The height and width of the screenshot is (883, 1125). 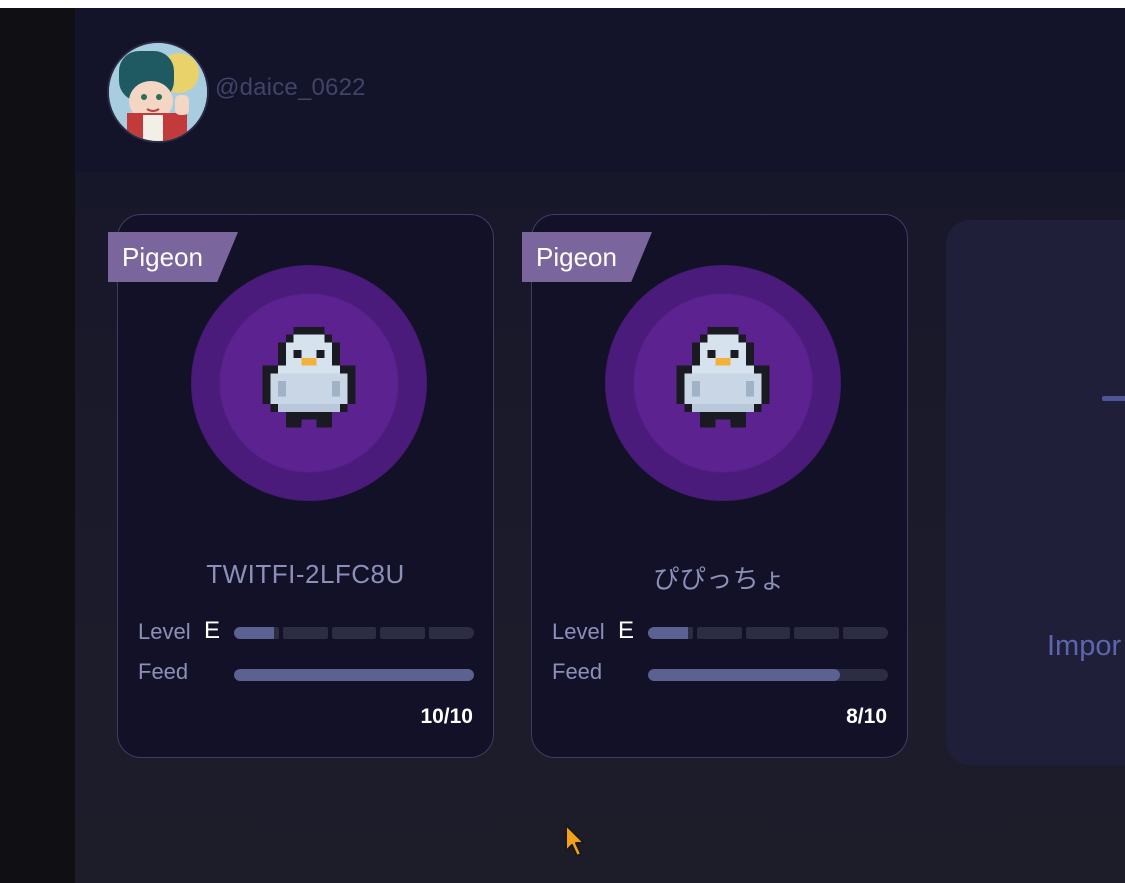 What do you see at coordinates (866, 716) in the screenshot?
I see `feed-ratio: 8/10` at bounding box center [866, 716].